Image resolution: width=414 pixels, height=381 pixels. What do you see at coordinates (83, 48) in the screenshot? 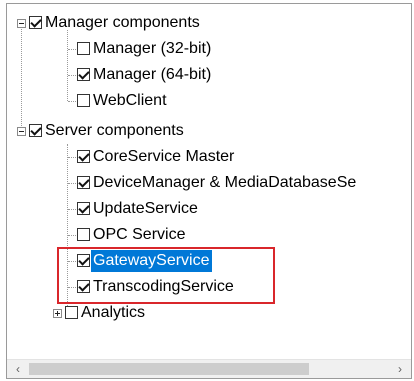
I see `checkbox-manager-32bit` at bounding box center [83, 48].